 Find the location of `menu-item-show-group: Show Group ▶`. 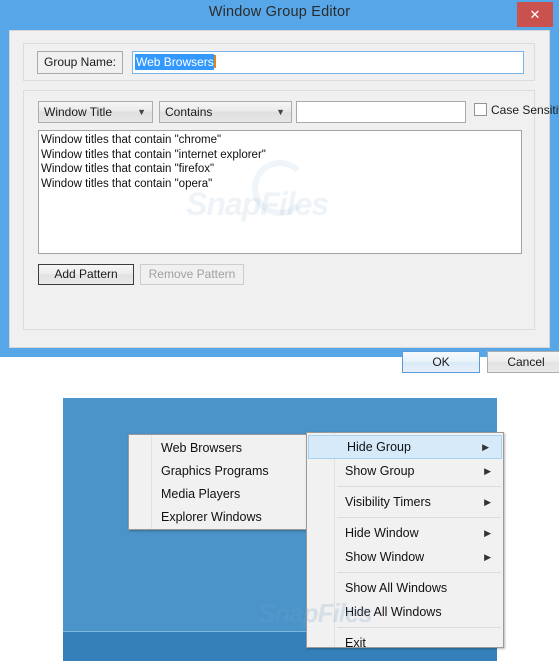

menu-item-show-group: Show Group ▶ is located at coordinates (405, 471).